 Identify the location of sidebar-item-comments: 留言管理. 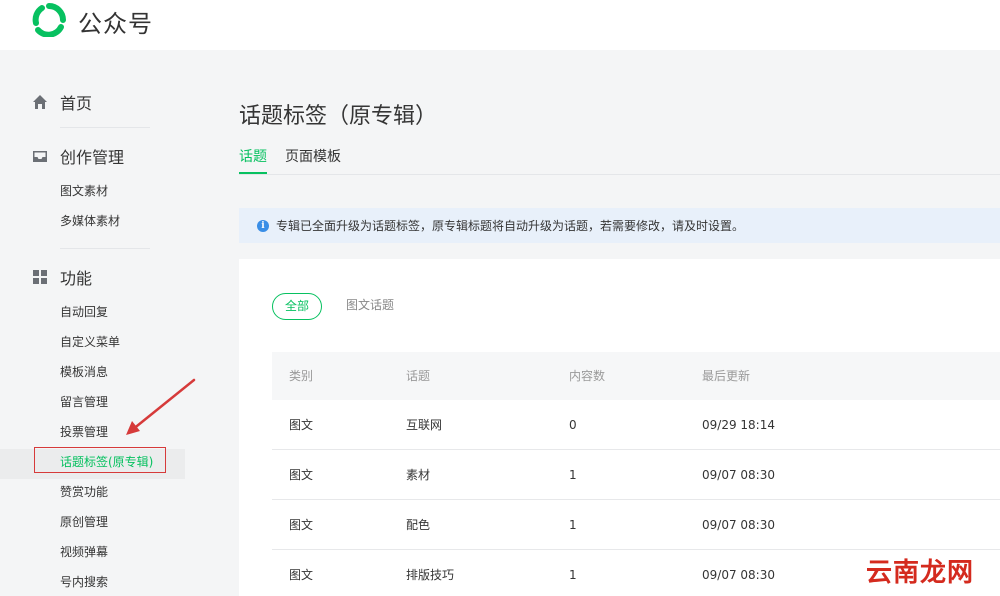
(84, 402).